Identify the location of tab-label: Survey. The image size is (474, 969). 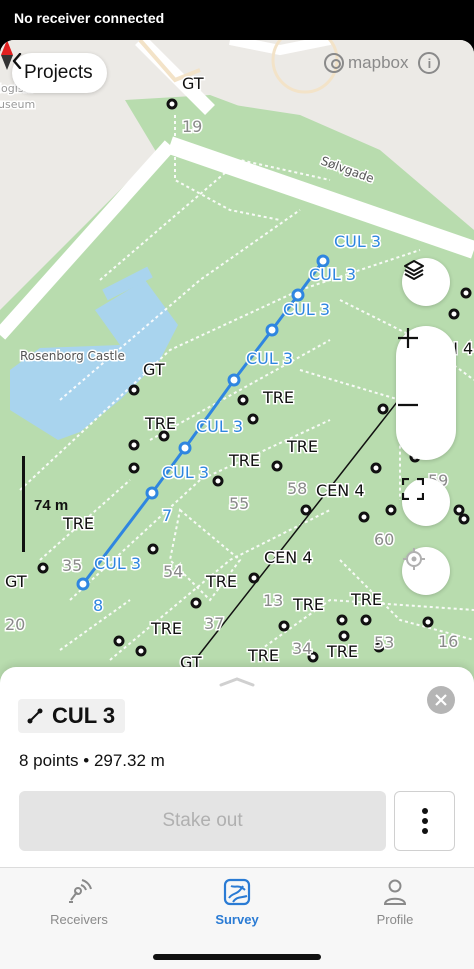
(237, 919).